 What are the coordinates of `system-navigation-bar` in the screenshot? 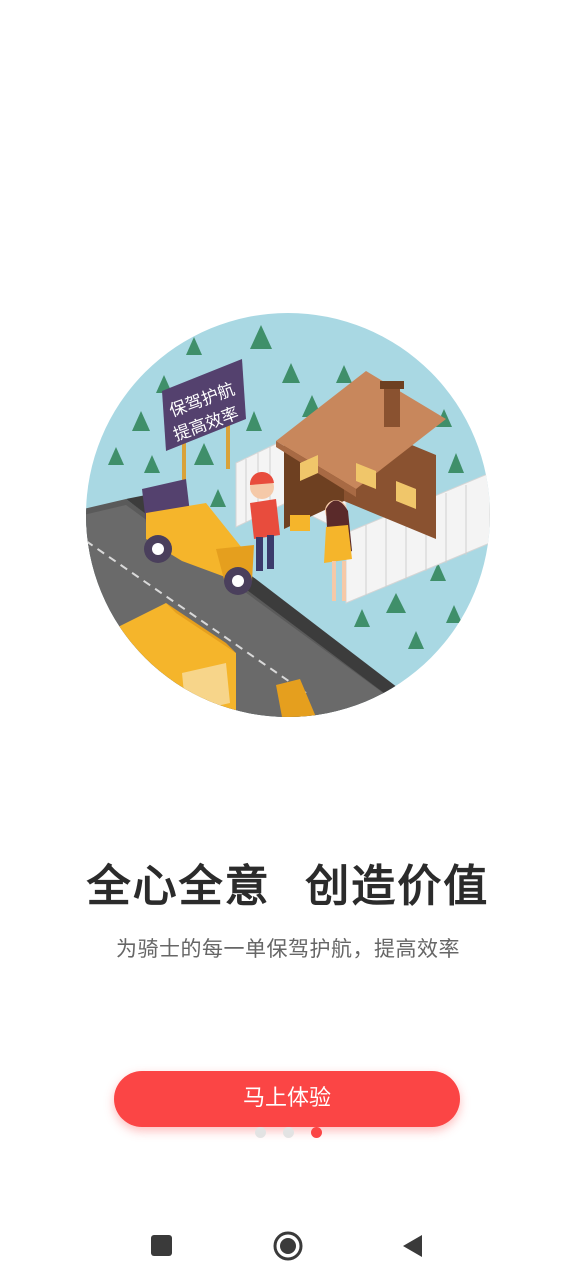 It's located at (288, 1246).